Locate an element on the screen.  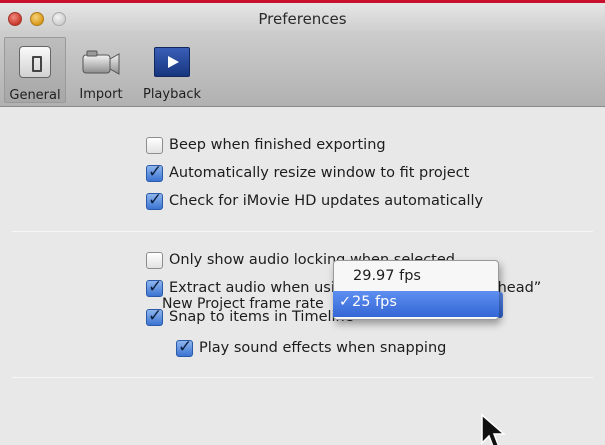
camcorder-icon is located at coordinates (101, 62).